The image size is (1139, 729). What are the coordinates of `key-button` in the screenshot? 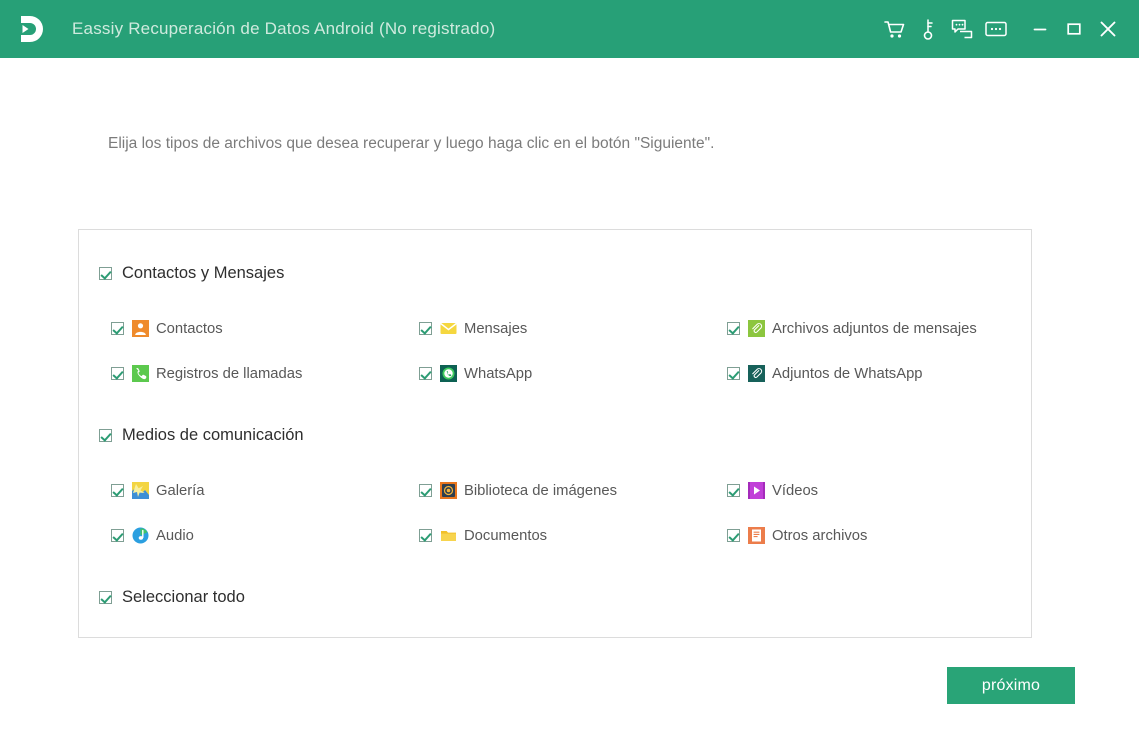 It's located at (928, 29).